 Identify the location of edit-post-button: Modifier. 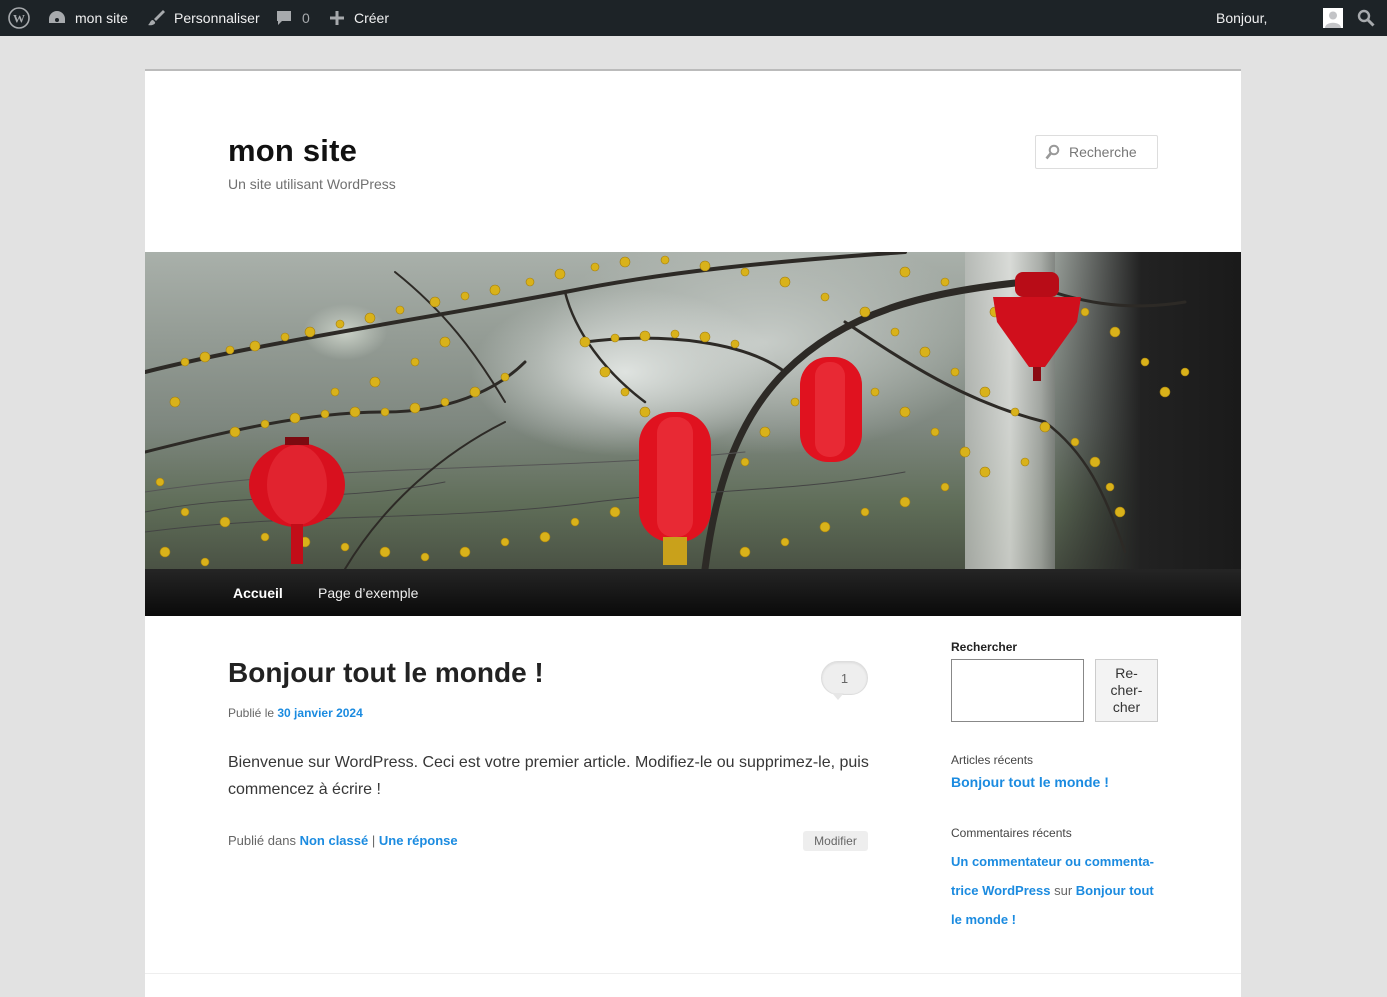
(835, 841).